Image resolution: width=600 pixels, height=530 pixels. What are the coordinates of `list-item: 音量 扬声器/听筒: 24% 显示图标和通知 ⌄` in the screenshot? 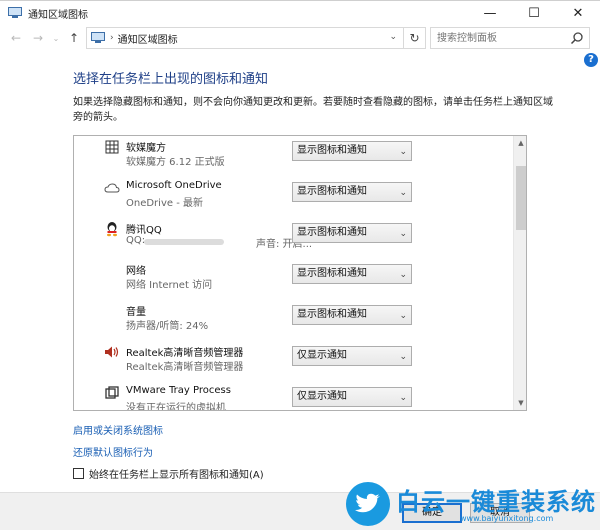 It's located at (294, 320).